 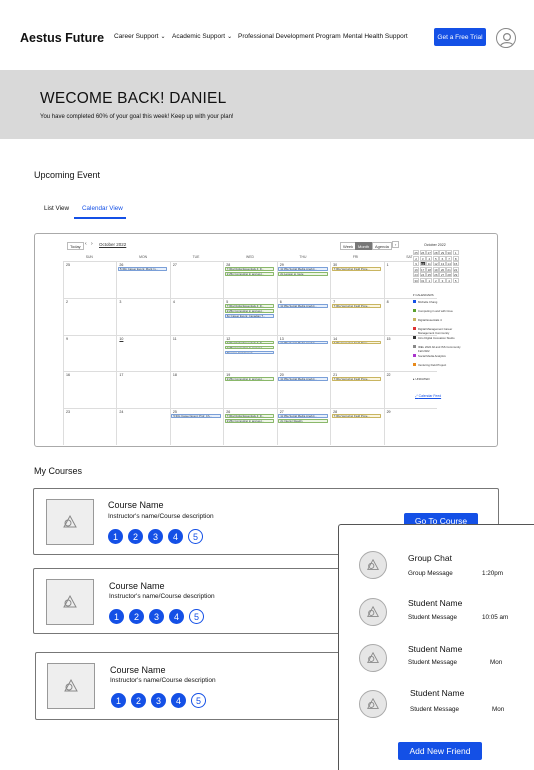 I want to click on nav-mental-health: Mental Health Support, so click(x=375, y=36).